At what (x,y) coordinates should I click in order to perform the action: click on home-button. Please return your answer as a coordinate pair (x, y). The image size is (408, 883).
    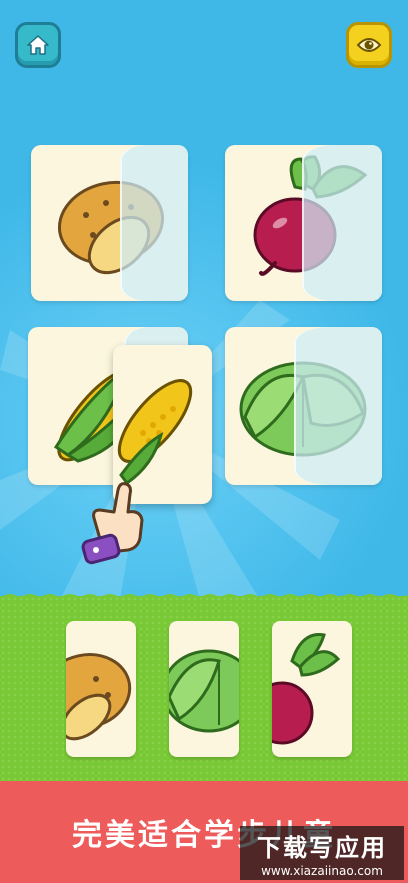
    Looking at the image, I should click on (38, 45).